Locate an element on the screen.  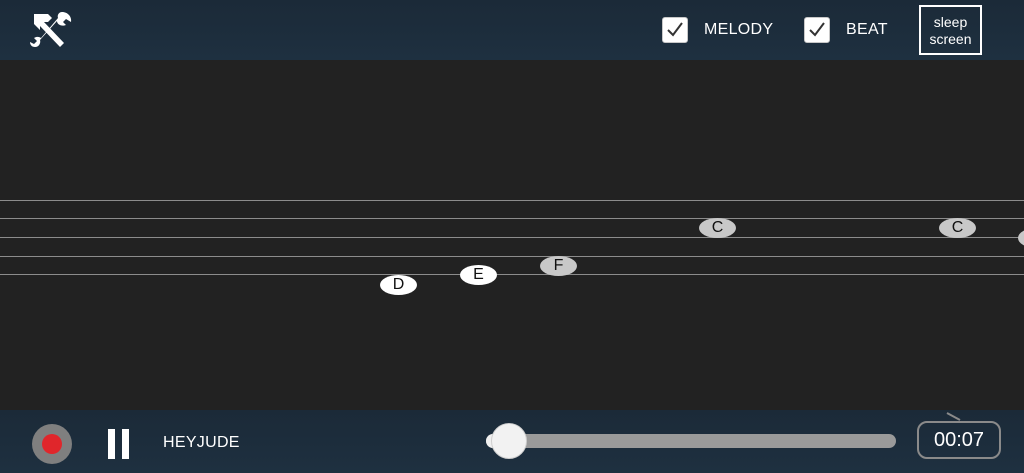
melody-label: MELODY is located at coordinates (739, 29).